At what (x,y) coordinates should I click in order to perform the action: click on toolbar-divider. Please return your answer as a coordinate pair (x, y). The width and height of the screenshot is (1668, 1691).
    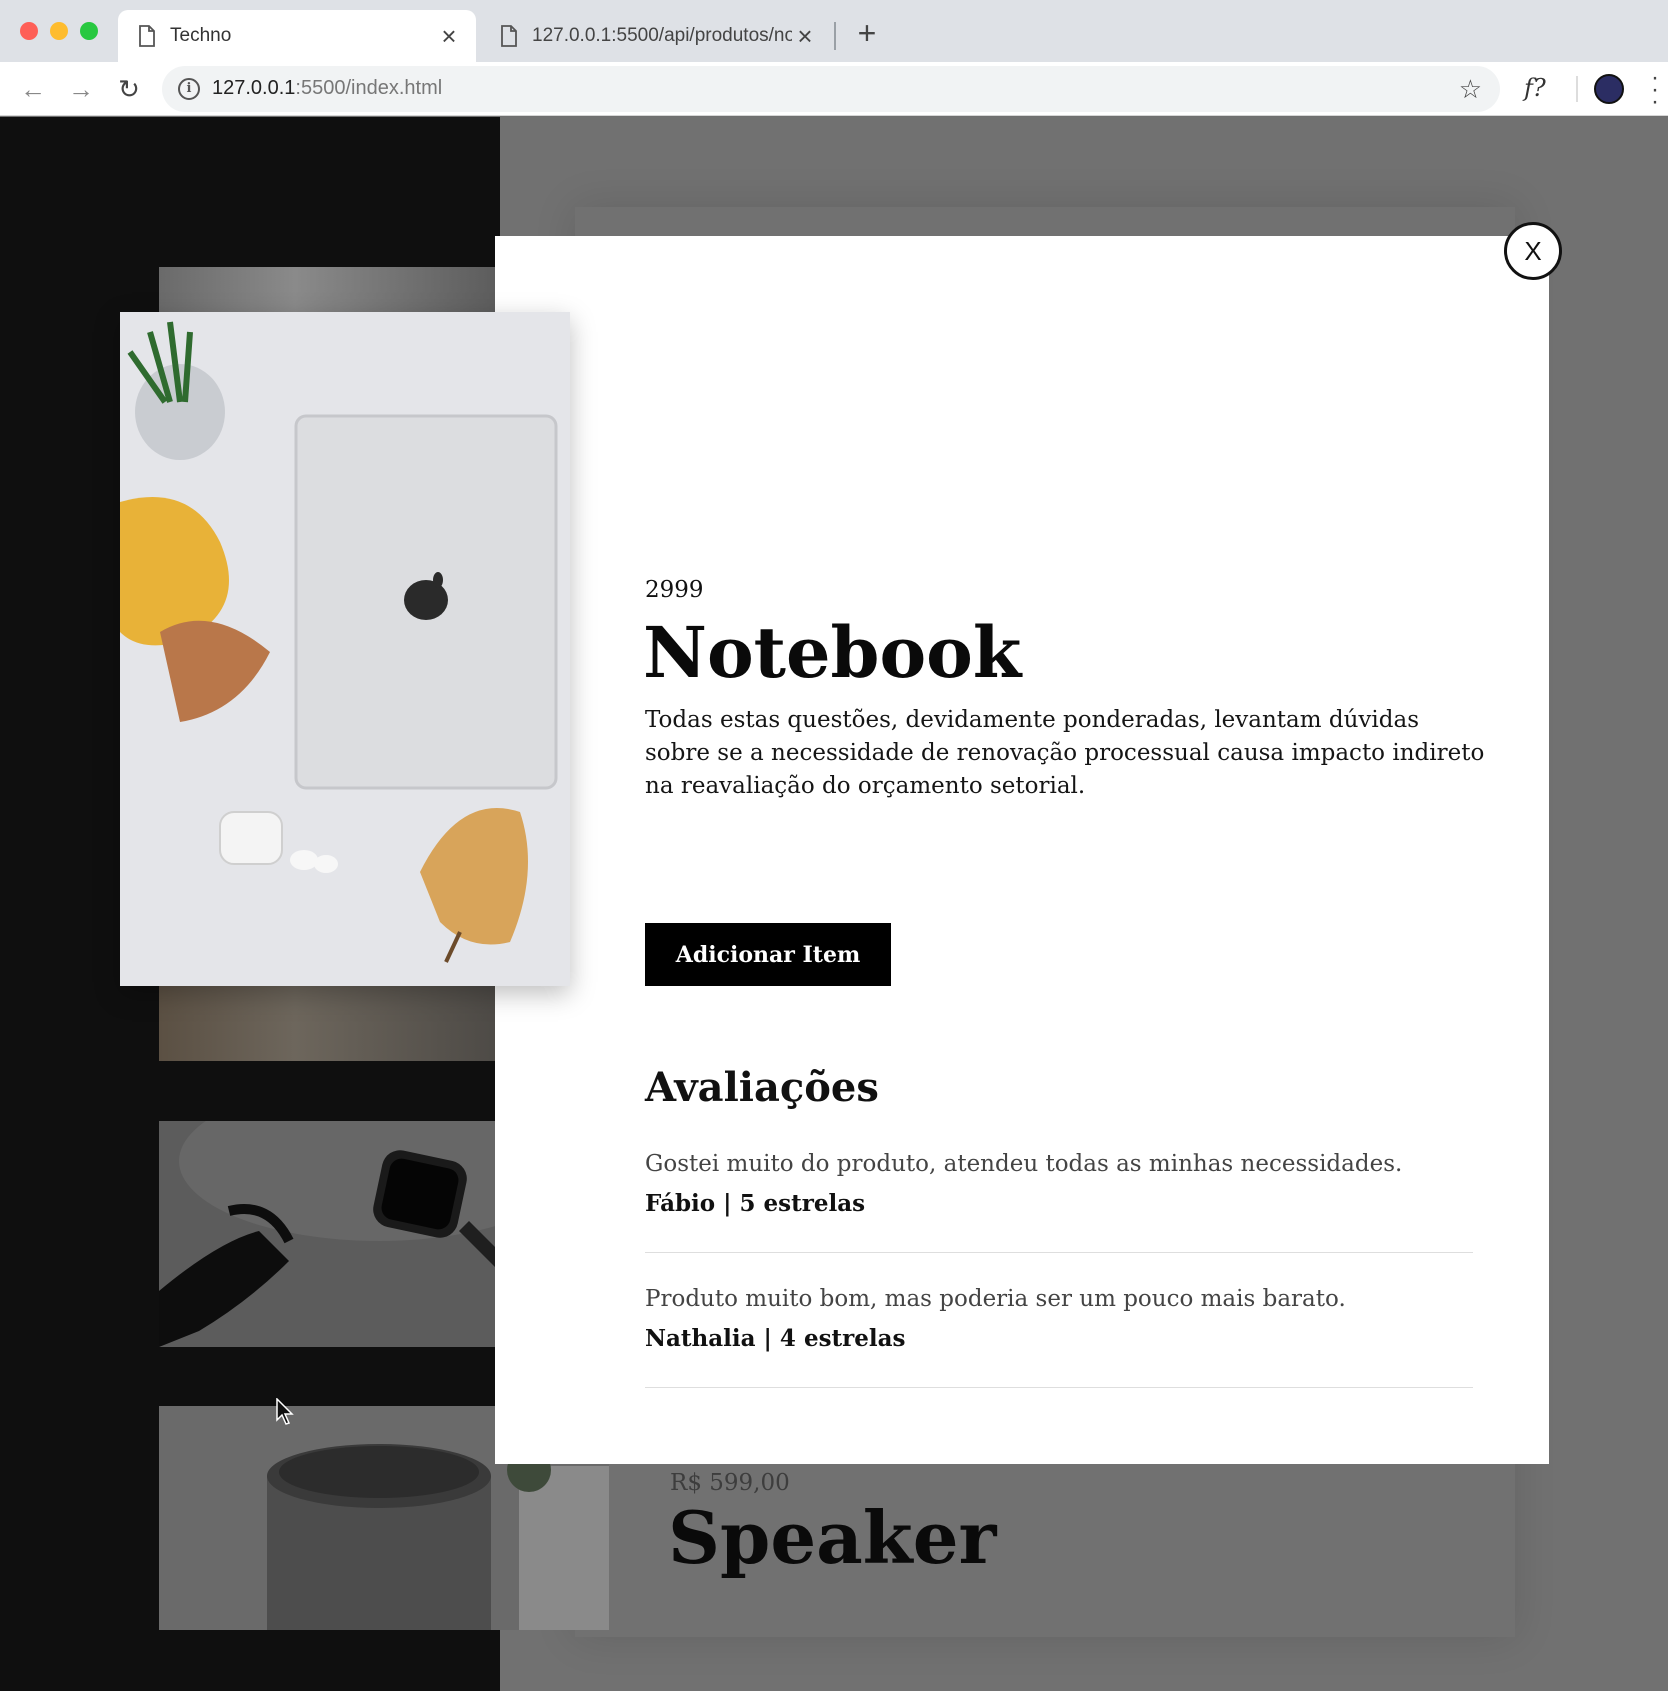
    Looking at the image, I should click on (1577, 89).